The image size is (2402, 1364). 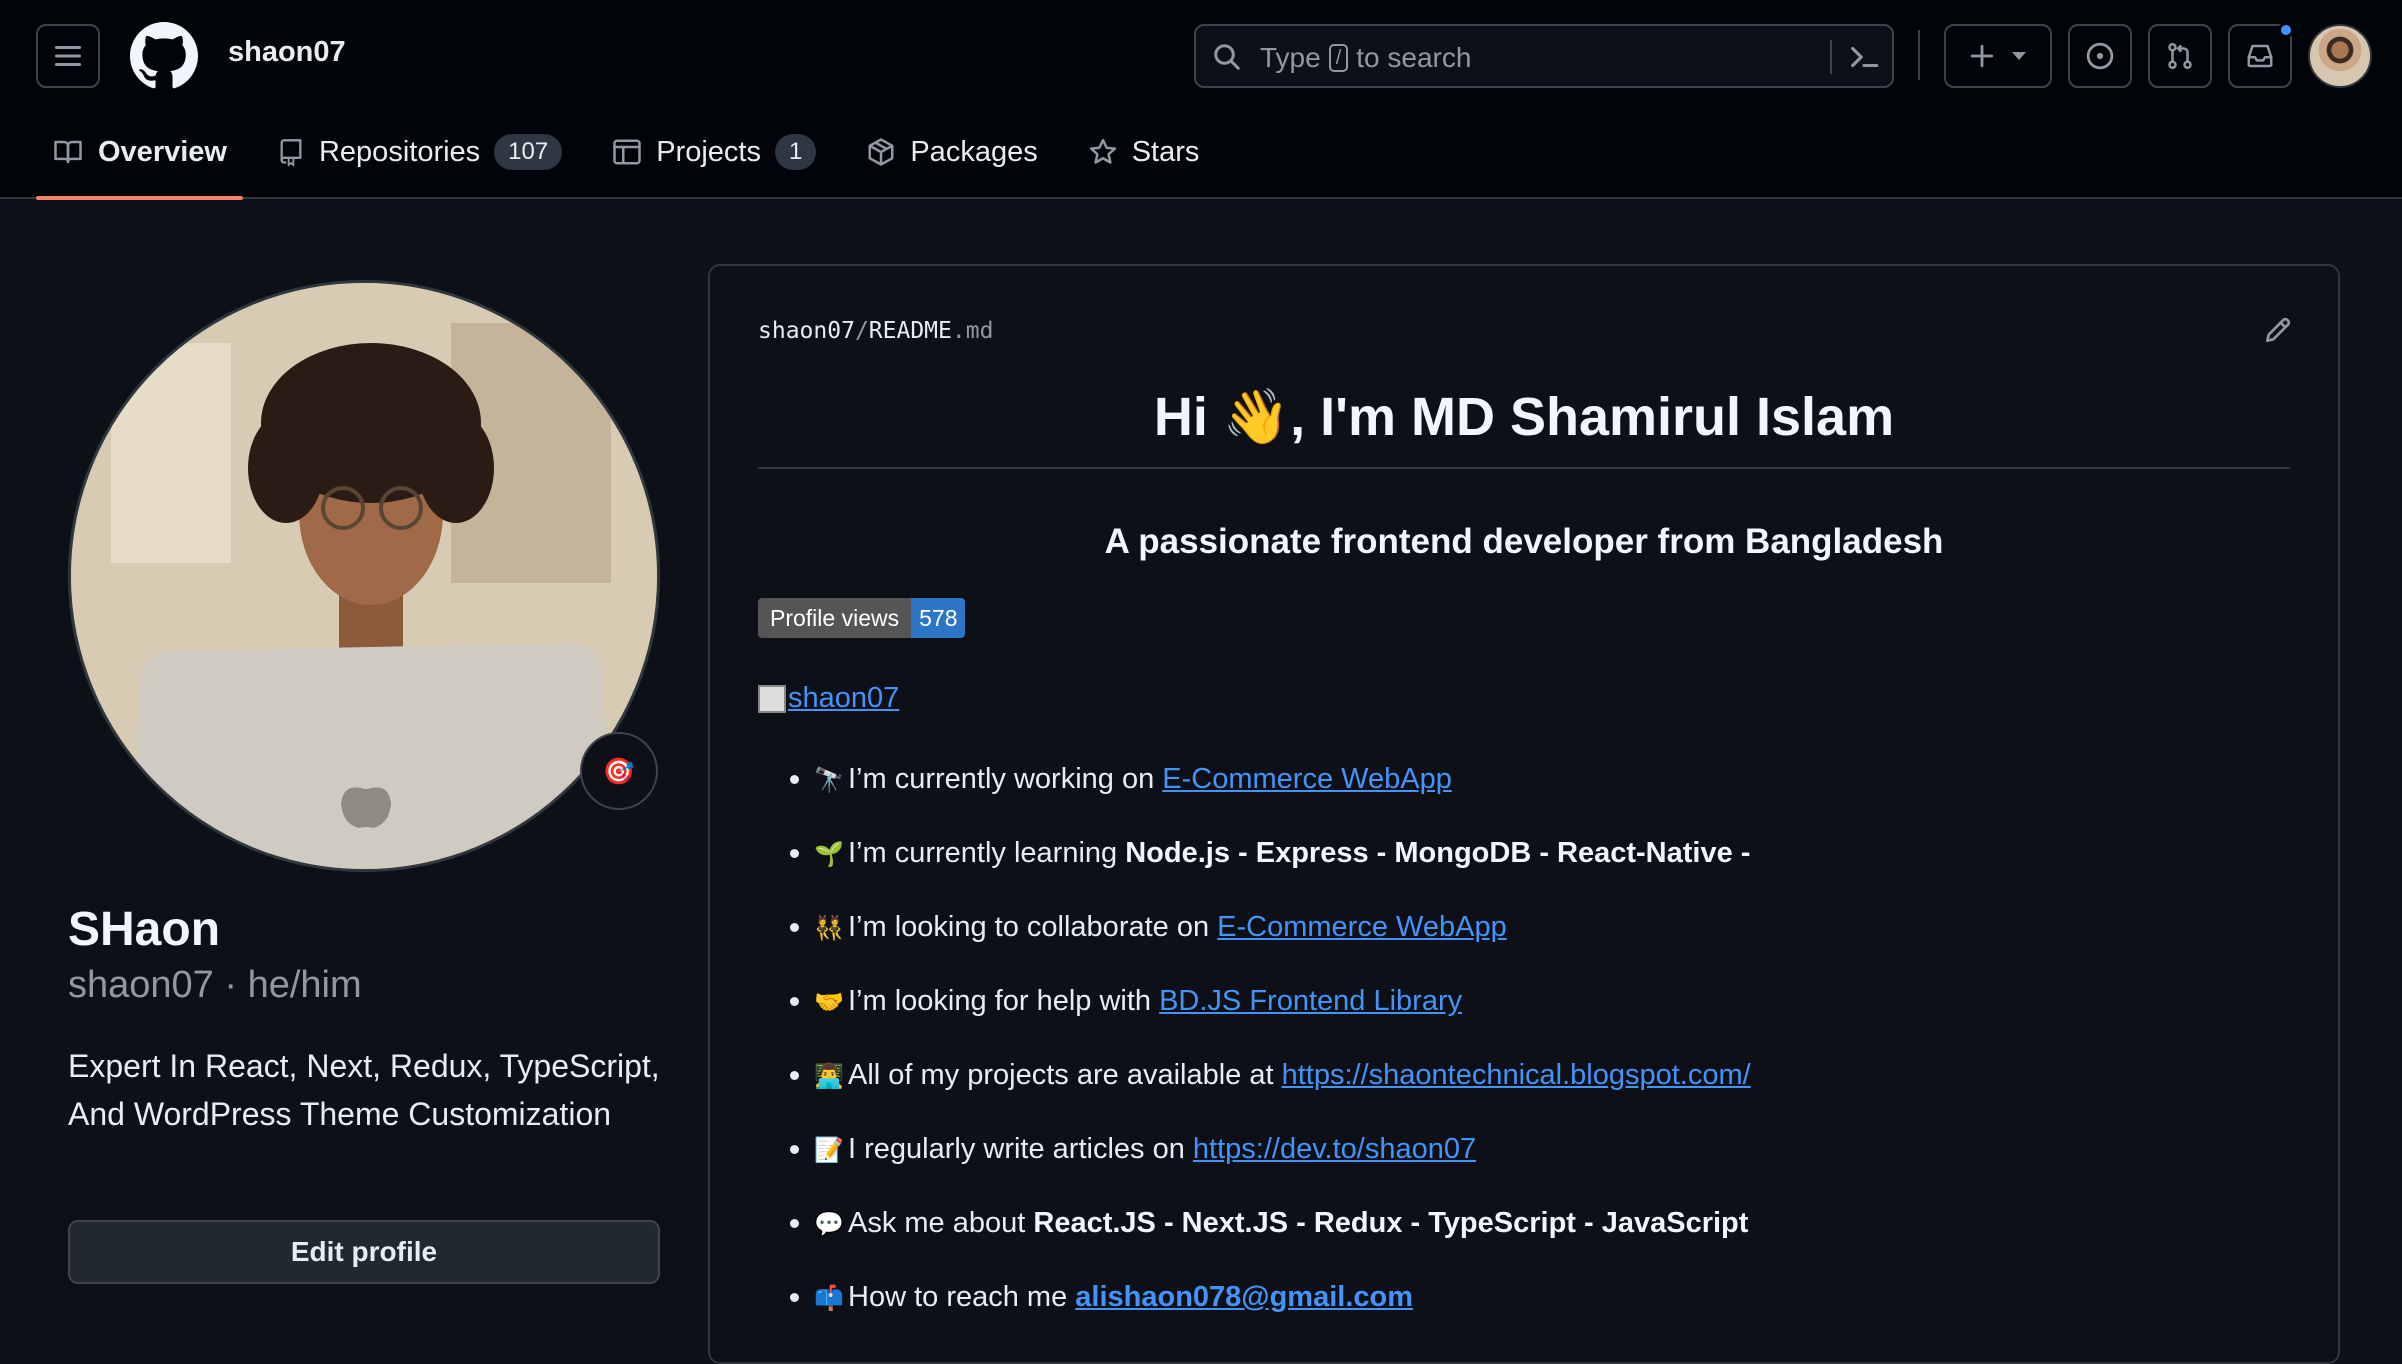 What do you see at coordinates (881, 152) in the screenshot?
I see `package-icon` at bounding box center [881, 152].